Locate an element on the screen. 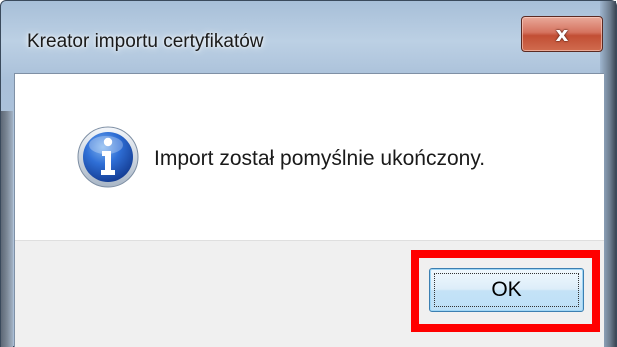 This screenshot has width=617, height=347. info-icon is located at coordinates (108, 157).